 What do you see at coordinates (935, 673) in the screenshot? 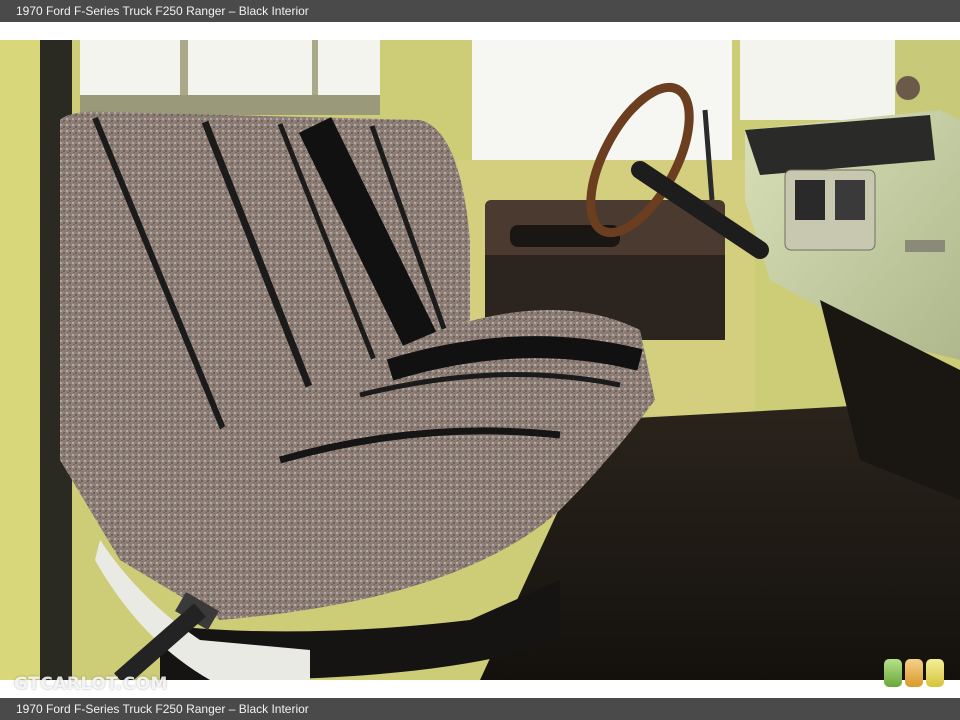
I see `logo-yellow-light-icon` at bounding box center [935, 673].